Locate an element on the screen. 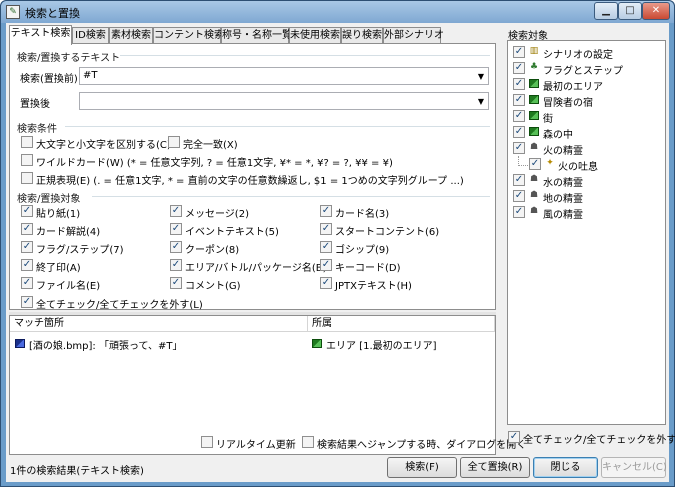  tree-item: 森の中 is located at coordinates (558, 133).